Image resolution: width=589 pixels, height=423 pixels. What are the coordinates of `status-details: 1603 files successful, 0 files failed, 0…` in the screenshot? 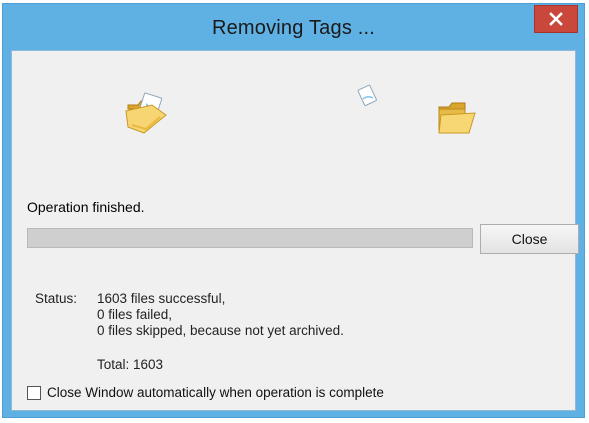 It's located at (220, 315).